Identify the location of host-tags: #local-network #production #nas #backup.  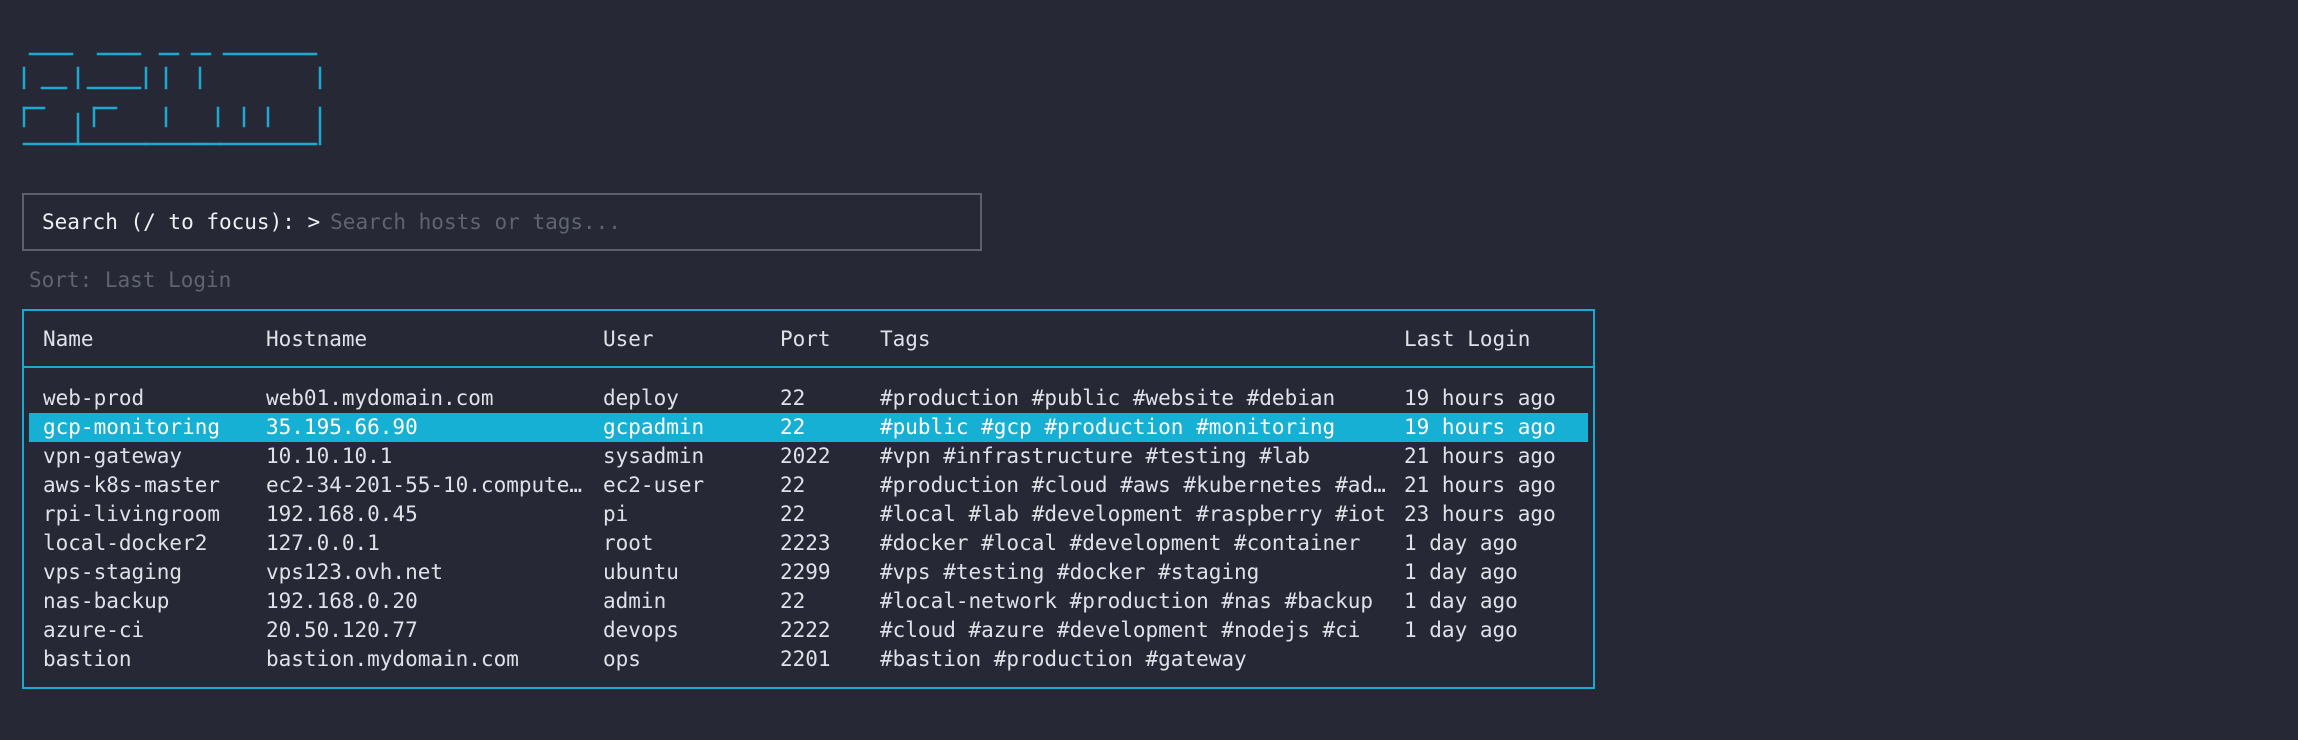
(1127, 601).